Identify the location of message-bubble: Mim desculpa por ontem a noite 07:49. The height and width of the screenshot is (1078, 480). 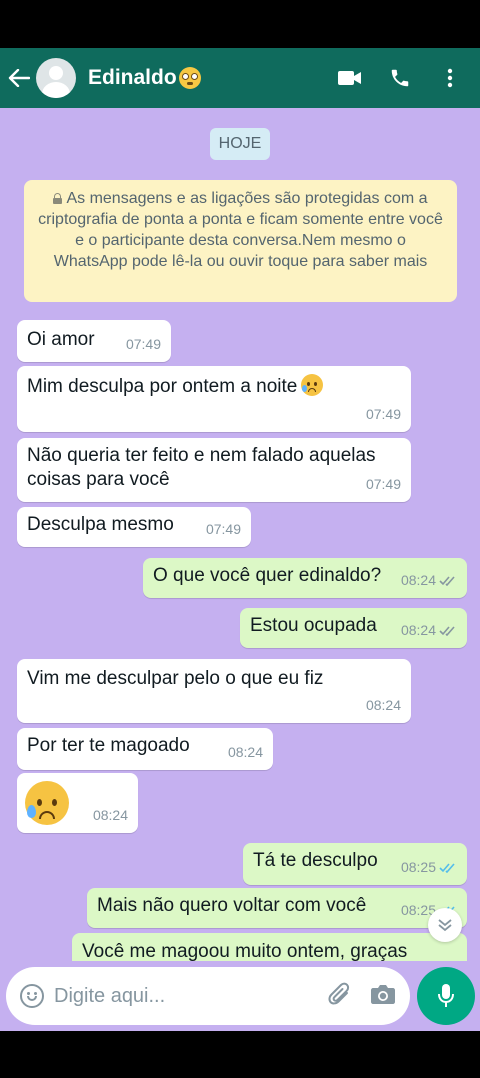
(214, 399).